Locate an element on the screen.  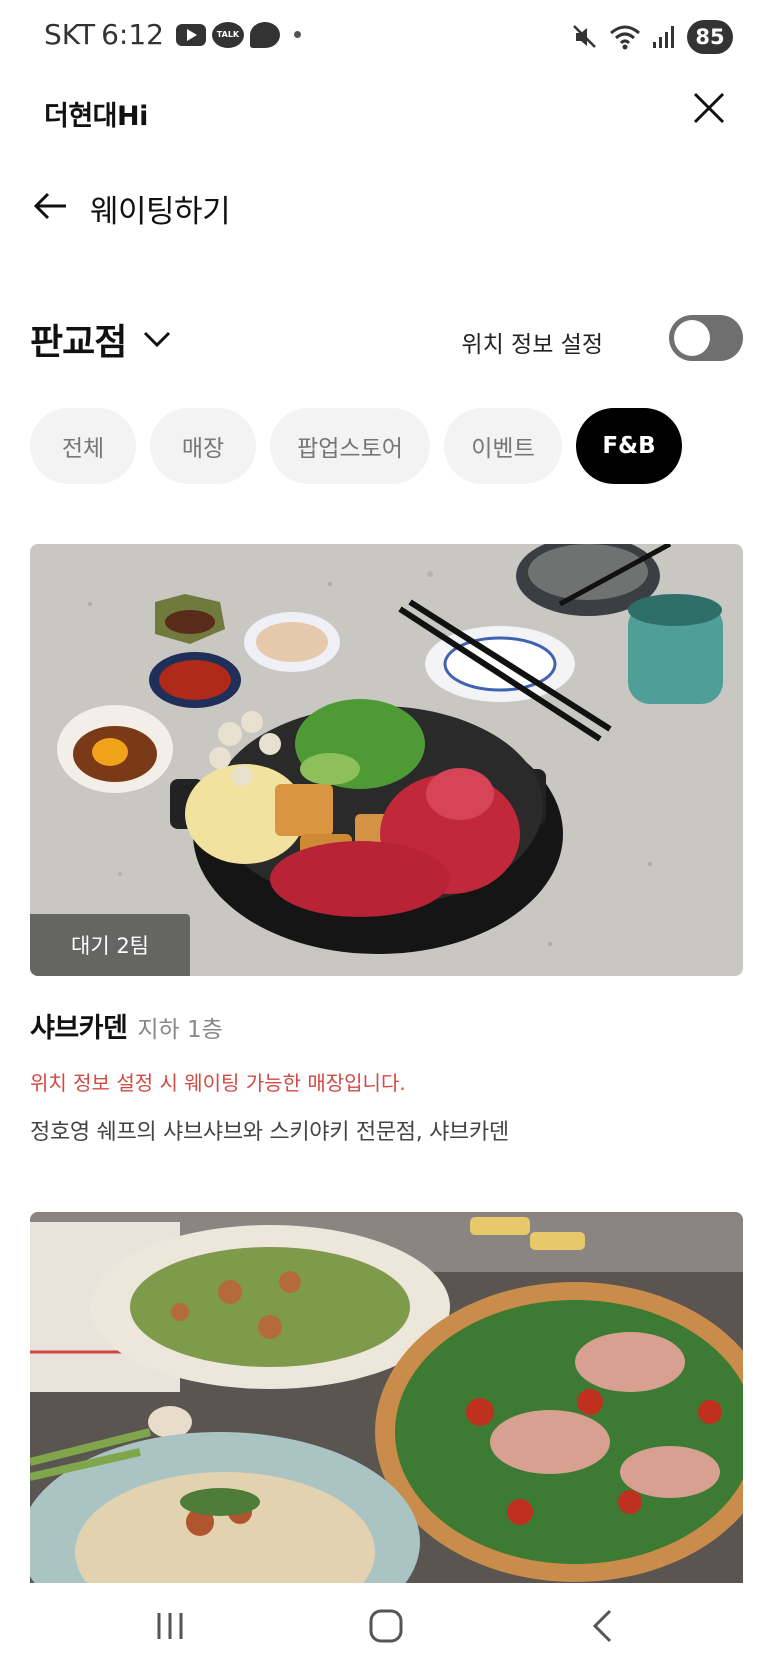
kakaotalk-icon: TALK is located at coordinates (227, 34).